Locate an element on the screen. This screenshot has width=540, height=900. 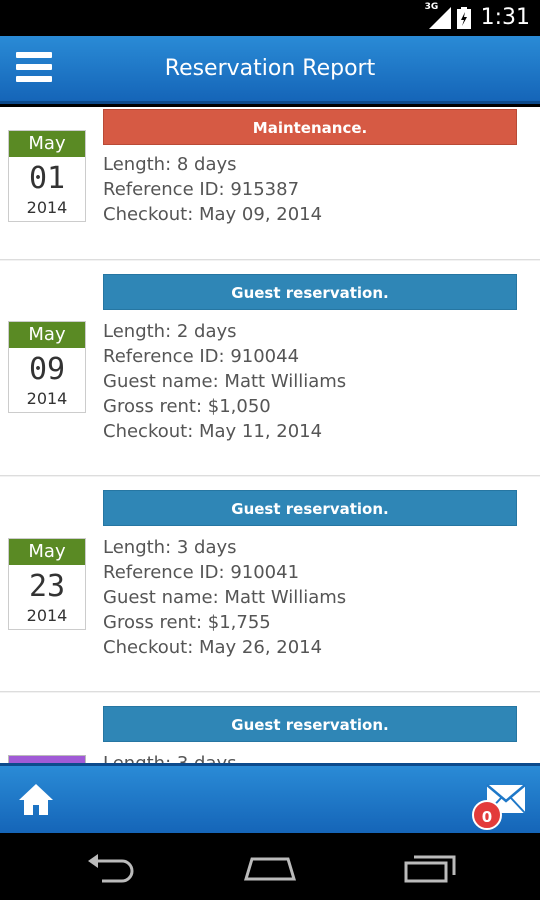
reservation-details: Length: 3 days is located at coordinates (313, 757).